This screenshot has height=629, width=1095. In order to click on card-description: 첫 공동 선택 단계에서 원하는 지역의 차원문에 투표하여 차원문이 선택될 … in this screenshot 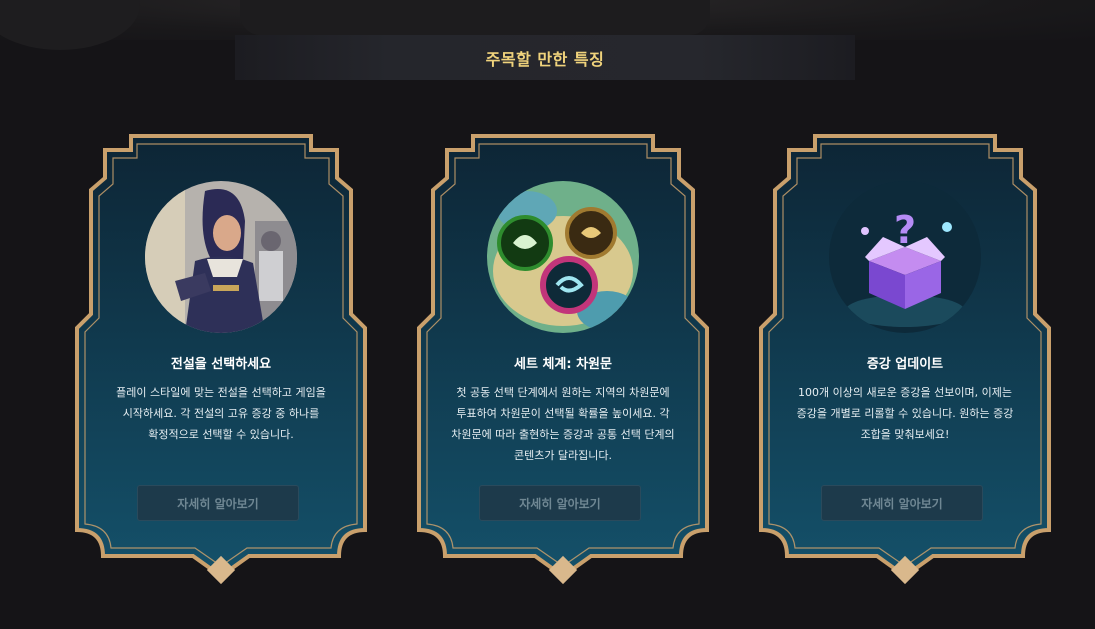, I will do `click(563, 424)`.